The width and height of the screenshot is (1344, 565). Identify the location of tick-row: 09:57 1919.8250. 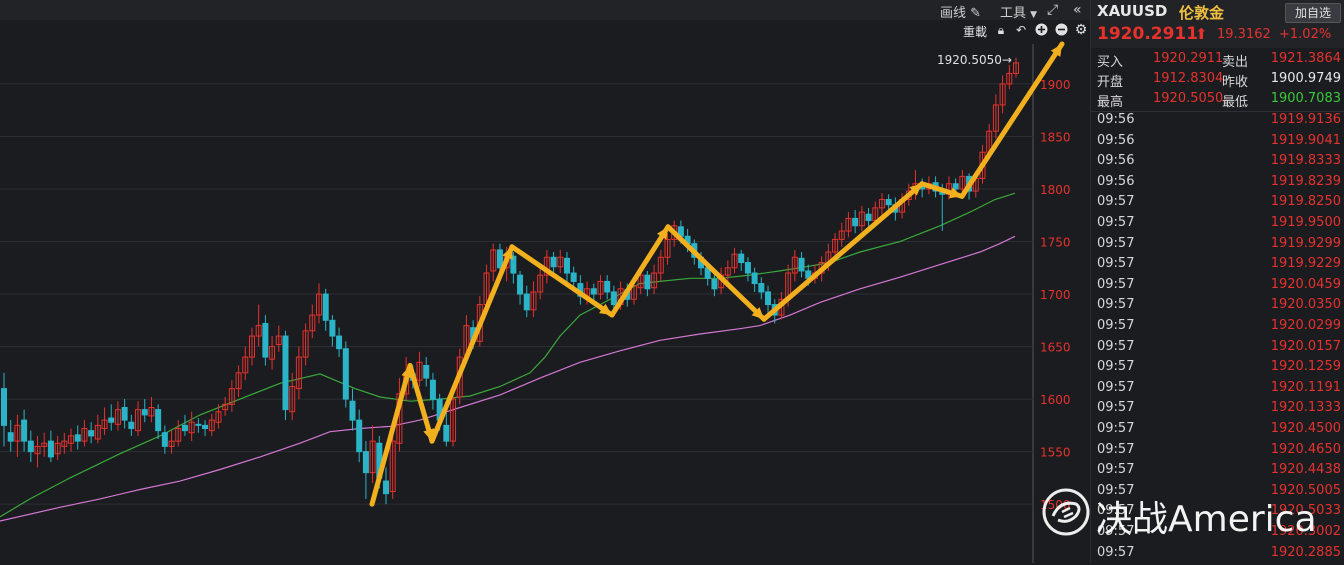
(1217, 204).